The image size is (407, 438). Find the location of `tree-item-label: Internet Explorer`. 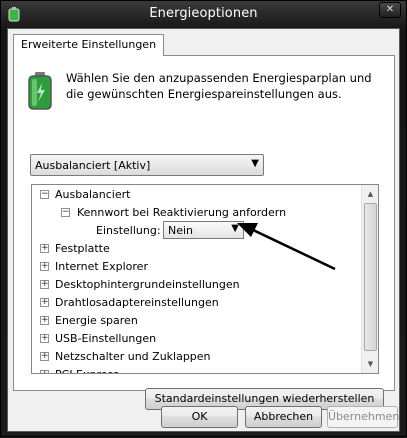

tree-item-label: Internet Explorer is located at coordinates (101, 266).